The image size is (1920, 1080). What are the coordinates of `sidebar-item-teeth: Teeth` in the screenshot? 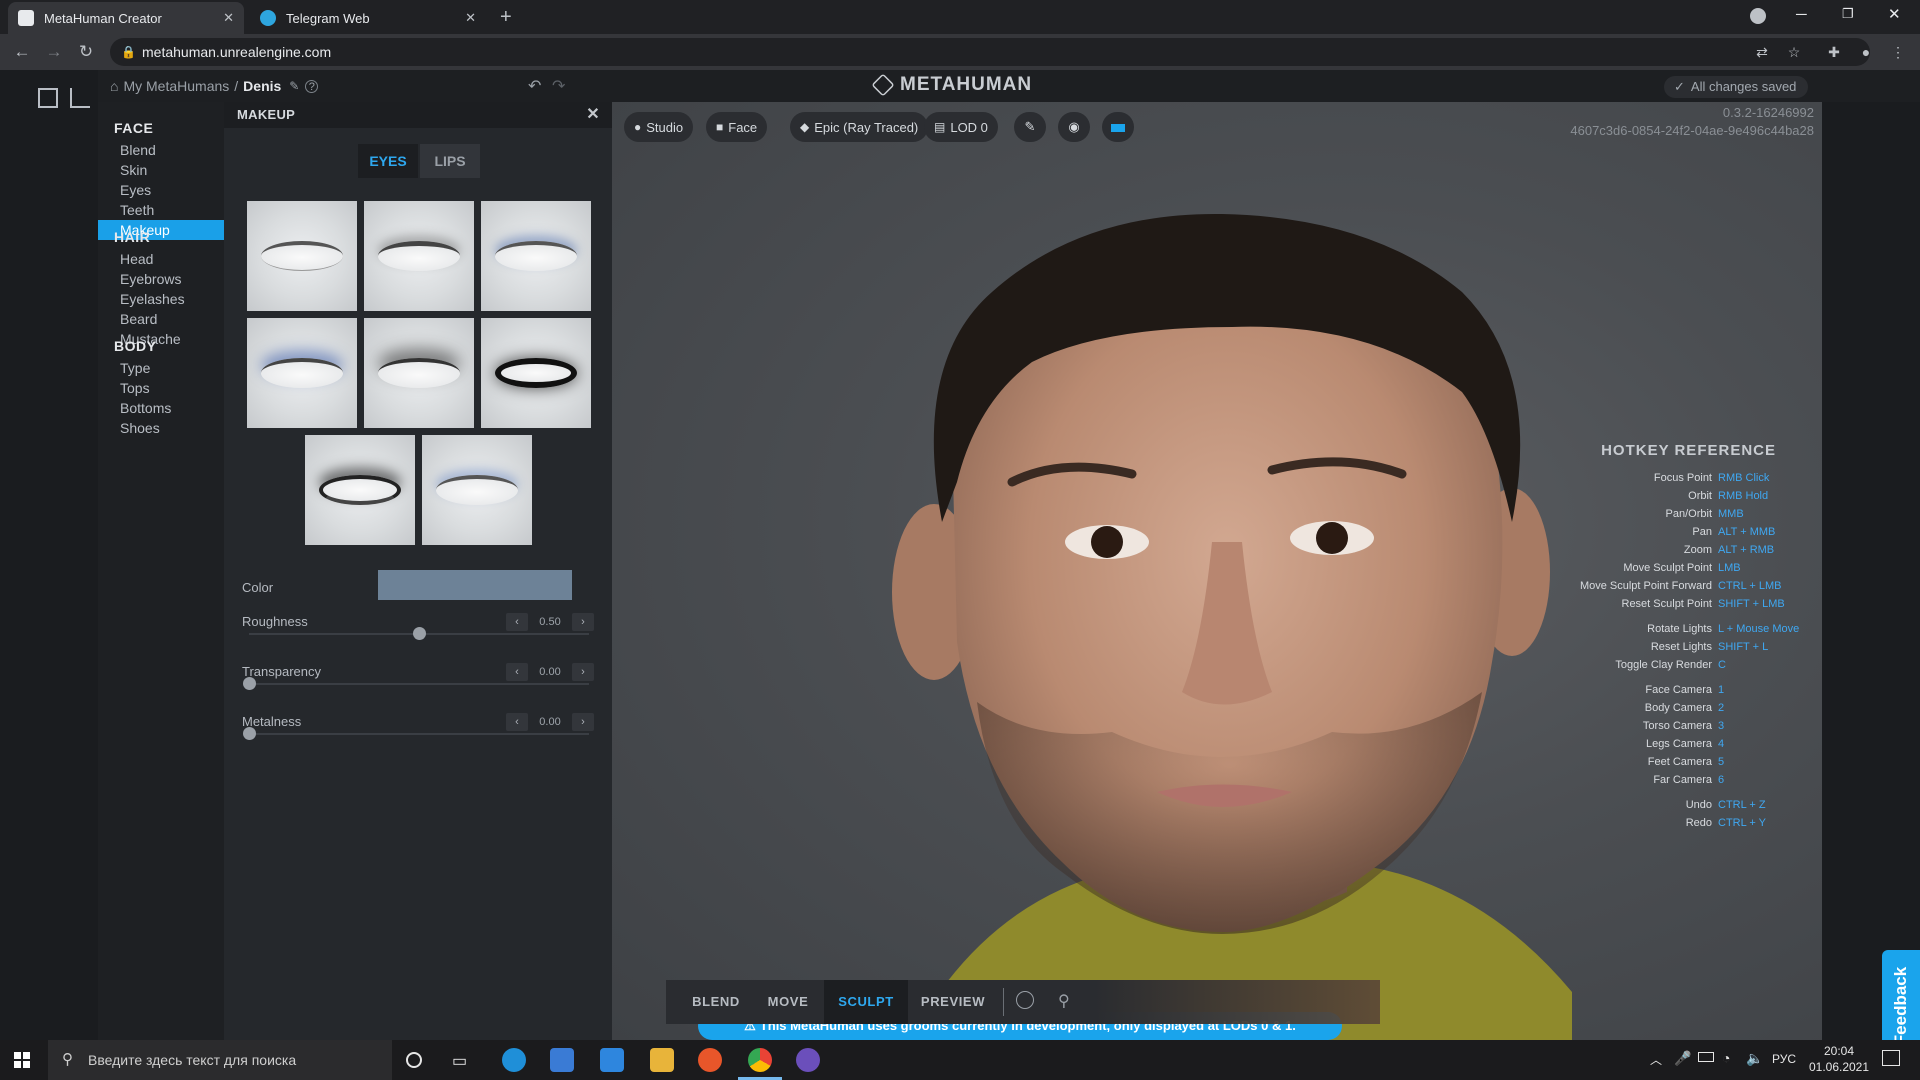 It's located at (161, 210).